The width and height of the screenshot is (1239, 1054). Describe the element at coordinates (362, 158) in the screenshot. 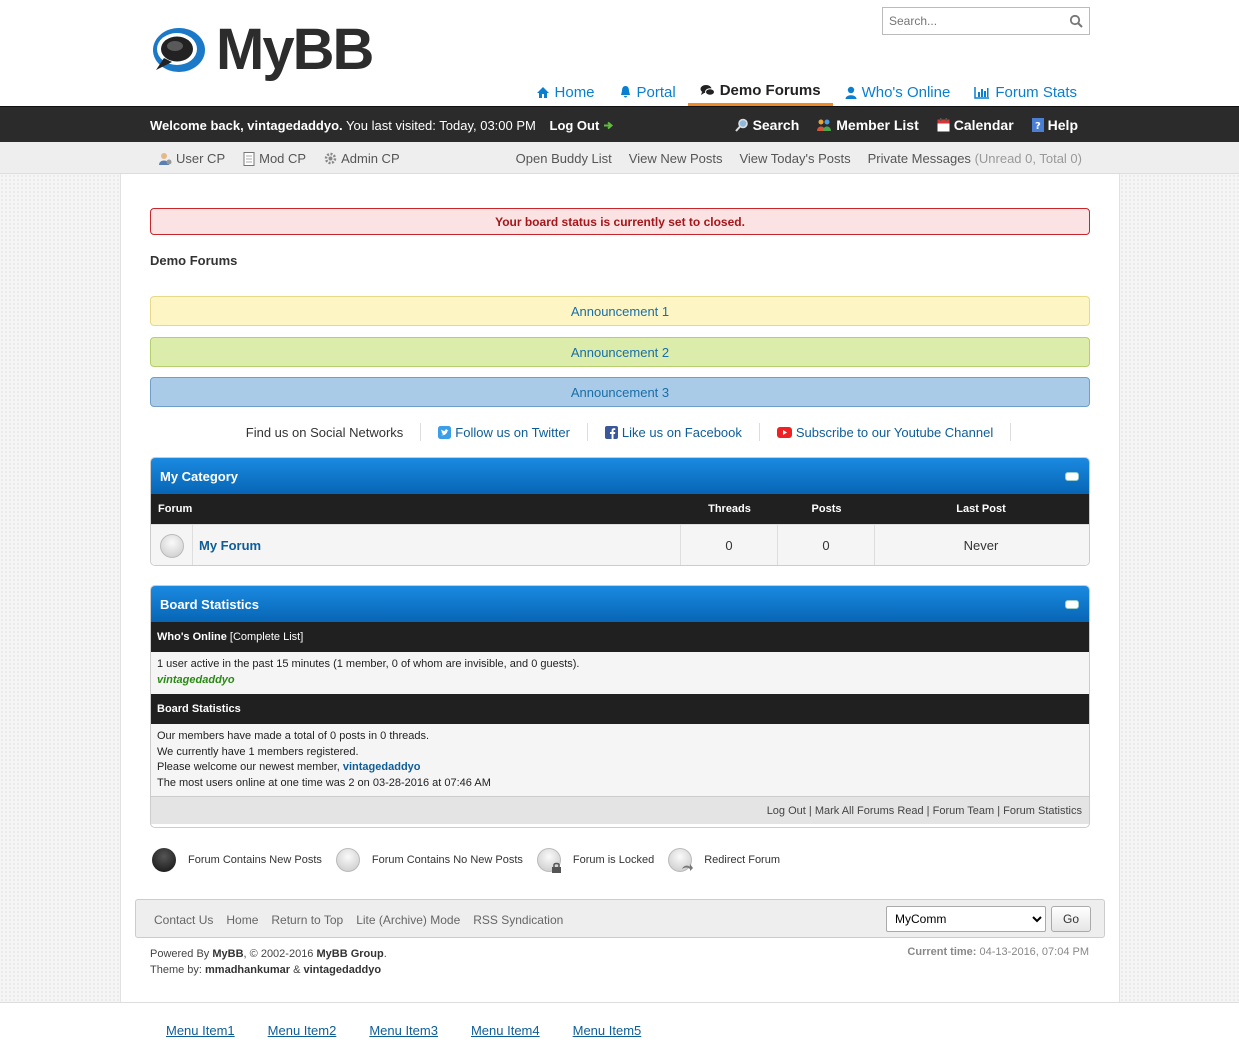

I see `admin-cp-link: Admin CP` at that location.